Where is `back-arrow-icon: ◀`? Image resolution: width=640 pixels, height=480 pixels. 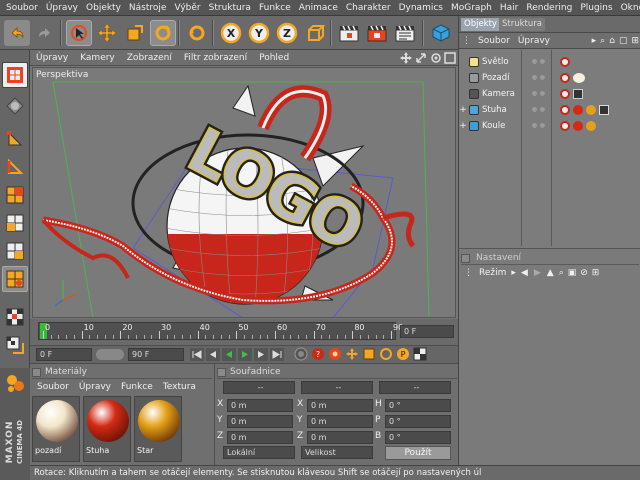 back-arrow-icon: ◀ is located at coordinates (524, 273).